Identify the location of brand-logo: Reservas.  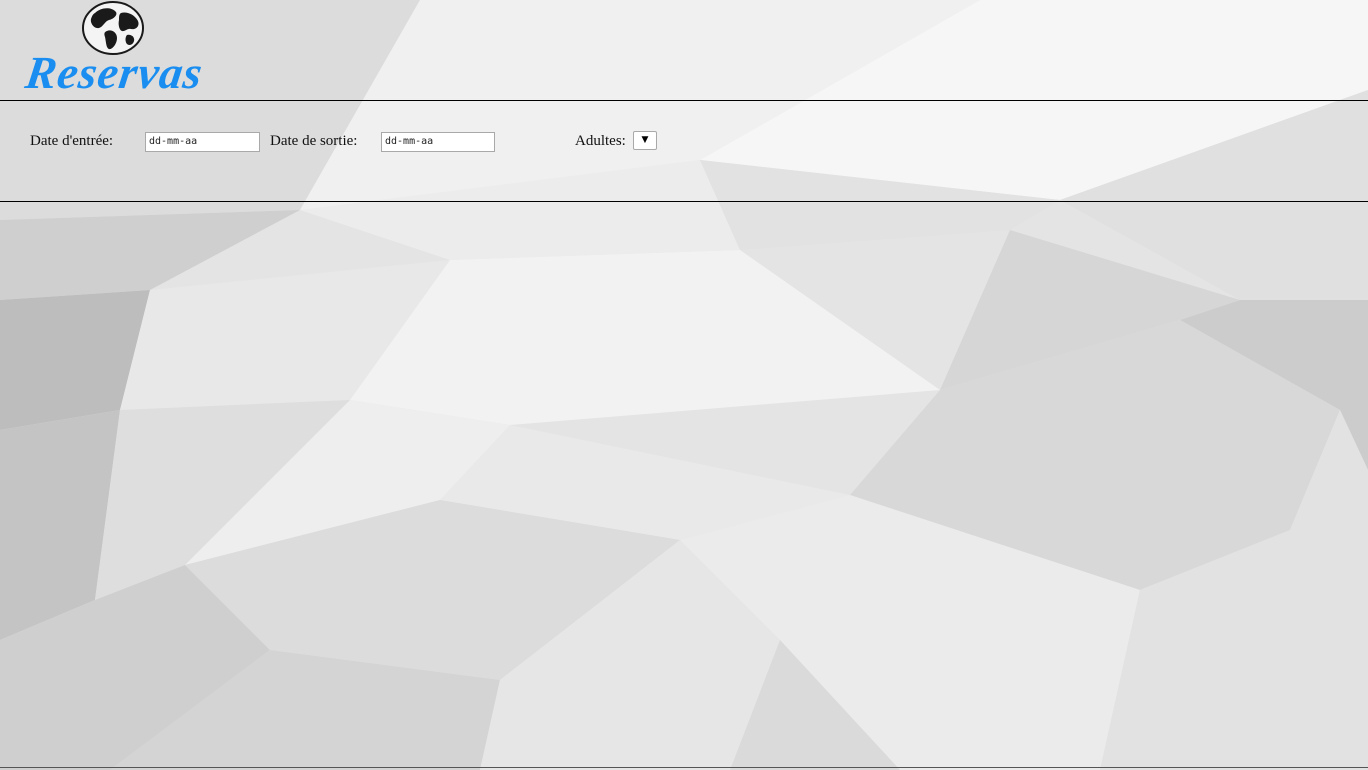
(120, 50).